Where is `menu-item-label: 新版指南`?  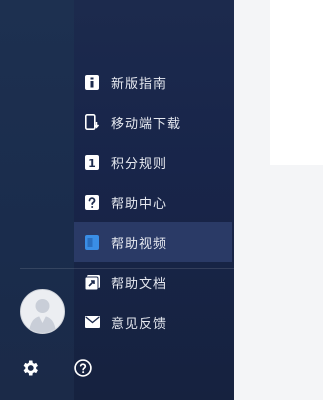 menu-item-label: 新版指南 is located at coordinates (139, 84).